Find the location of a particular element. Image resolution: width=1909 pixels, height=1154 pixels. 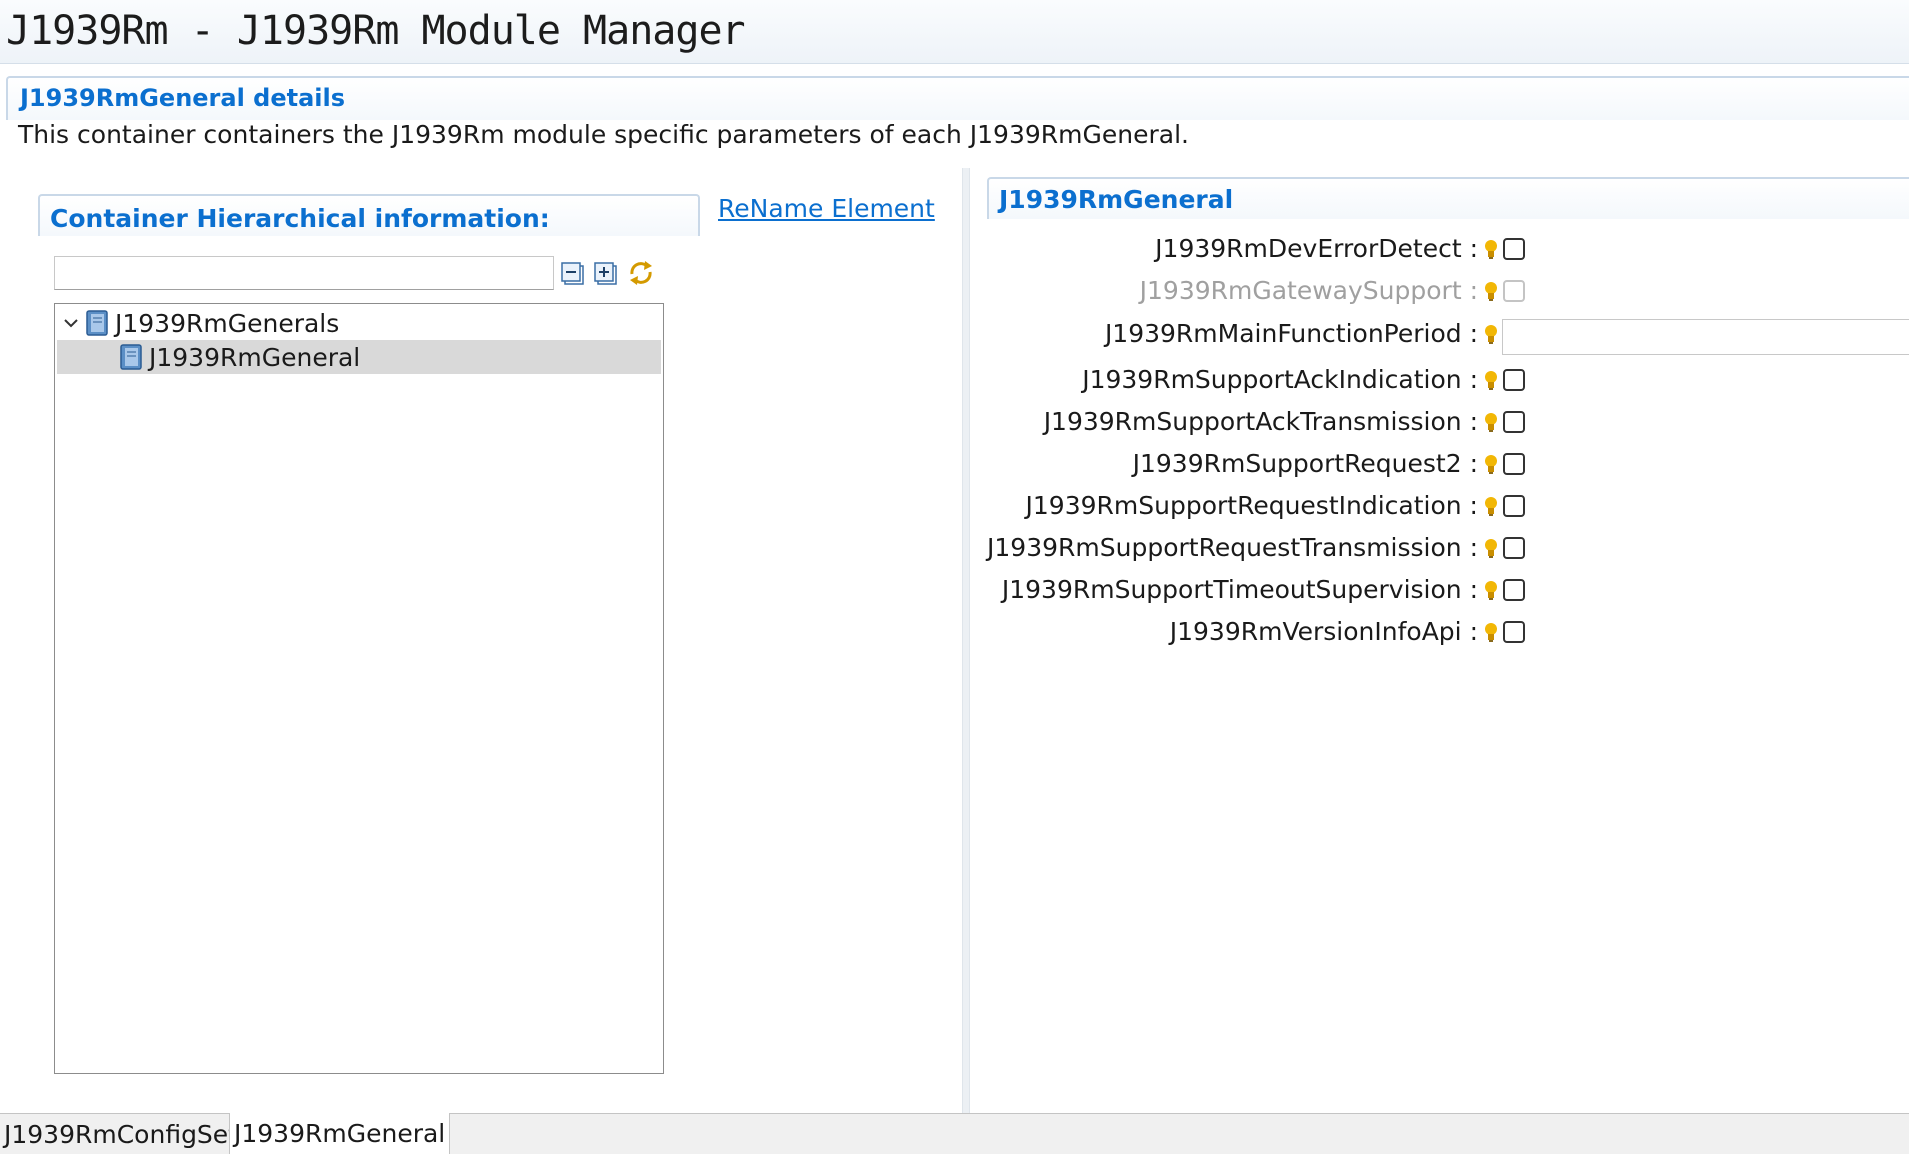

param-label-gateway-support: J1939RmGatewaySupport : is located at coordinates (1308, 290).